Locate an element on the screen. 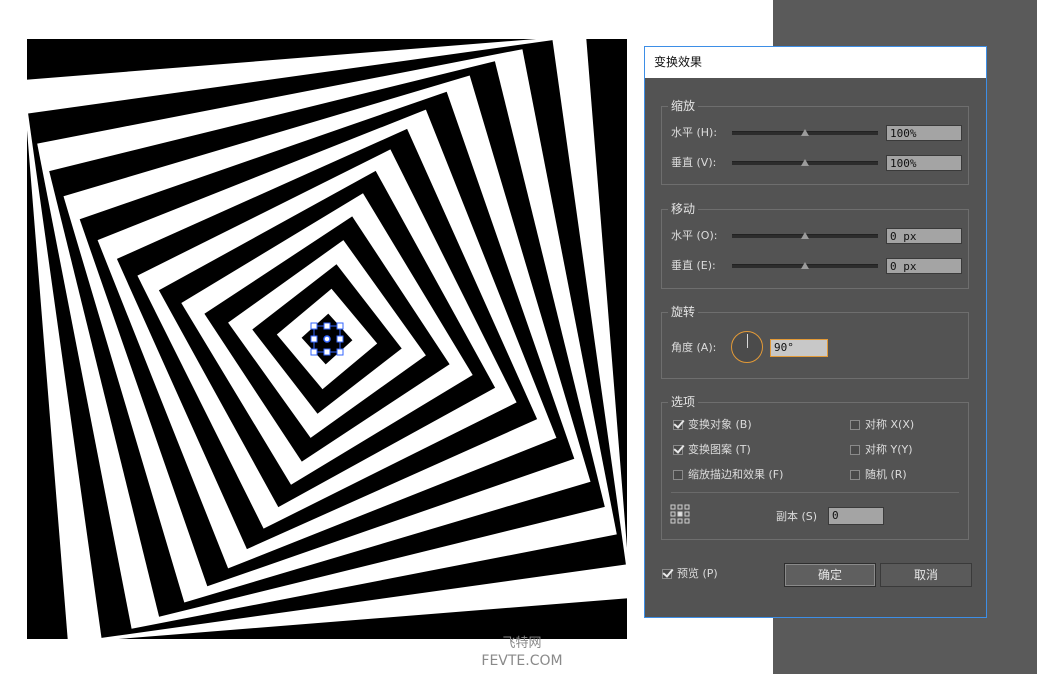 The width and height of the screenshot is (1037, 674). random-label: 随机 (R) is located at coordinates (886, 474).